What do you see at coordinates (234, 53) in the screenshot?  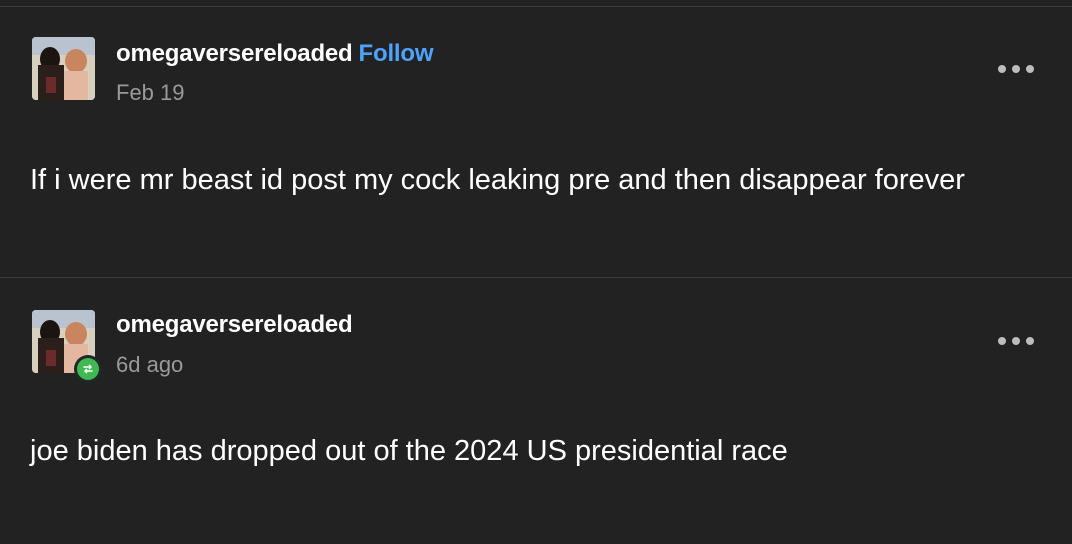 I see `username-text: omegaversereloaded` at bounding box center [234, 53].